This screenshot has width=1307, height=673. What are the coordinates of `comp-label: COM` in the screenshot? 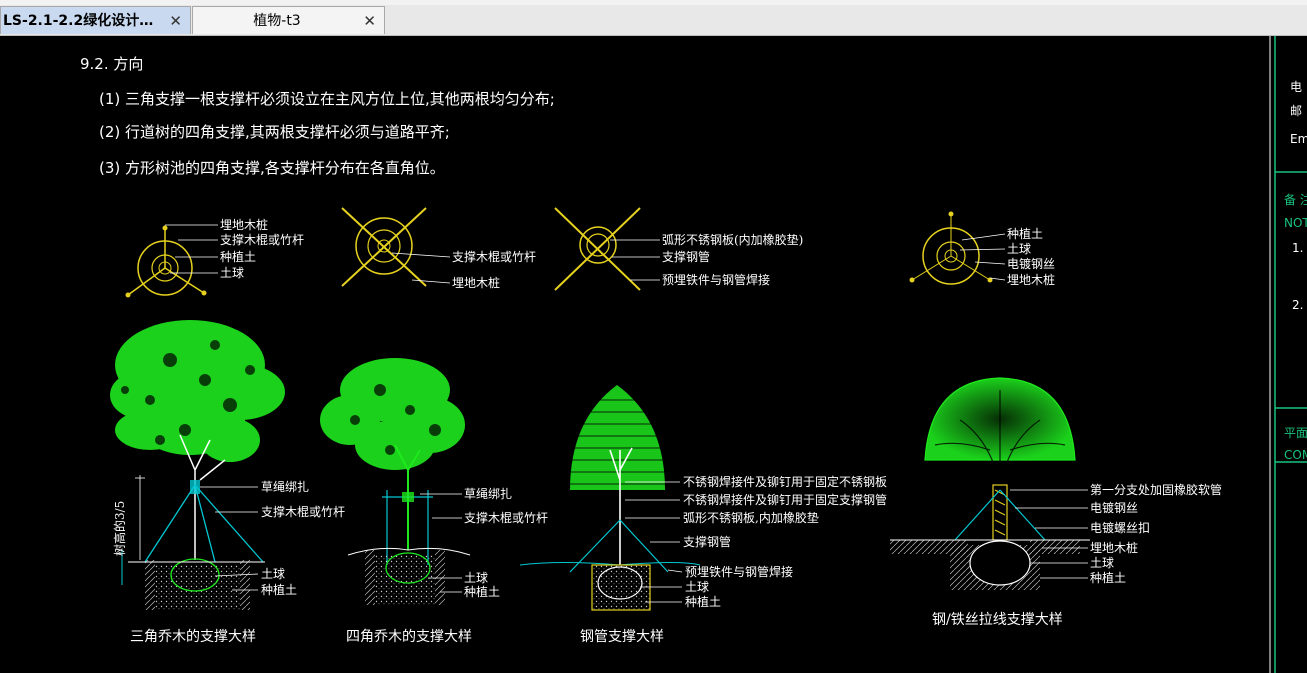 It's located at (1295, 455).